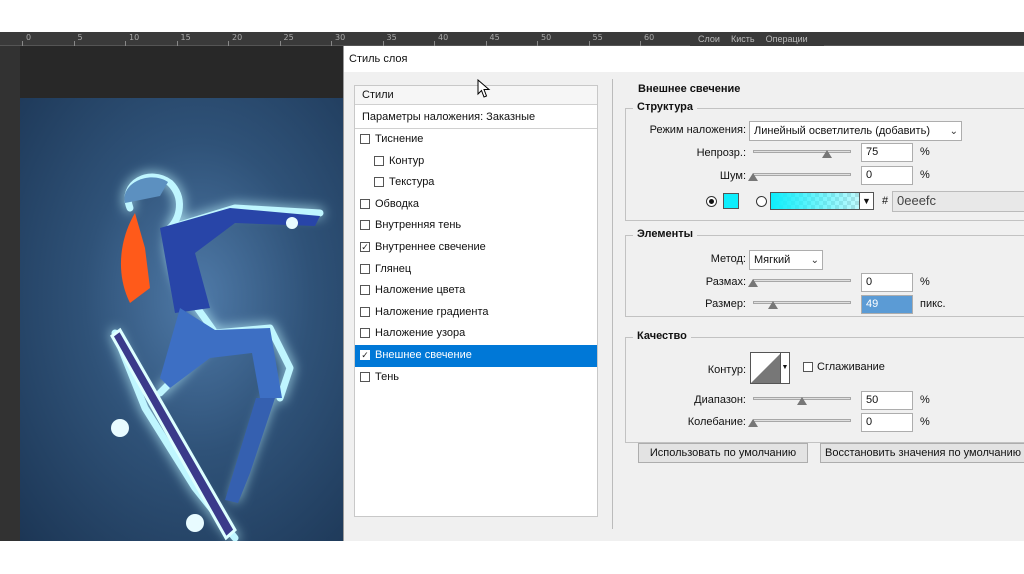  I want to click on ruler-tick-label: 45, so click(494, 37).